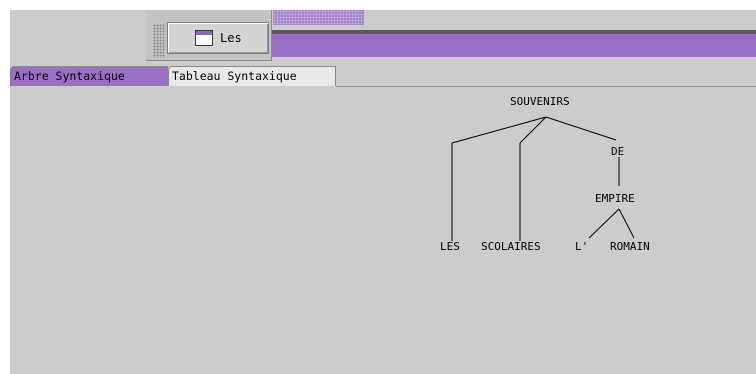 The height and width of the screenshot is (374, 756). Describe the element at coordinates (615, 198) in the screenshot. I see `node-empire: EMPIRE` at that location.